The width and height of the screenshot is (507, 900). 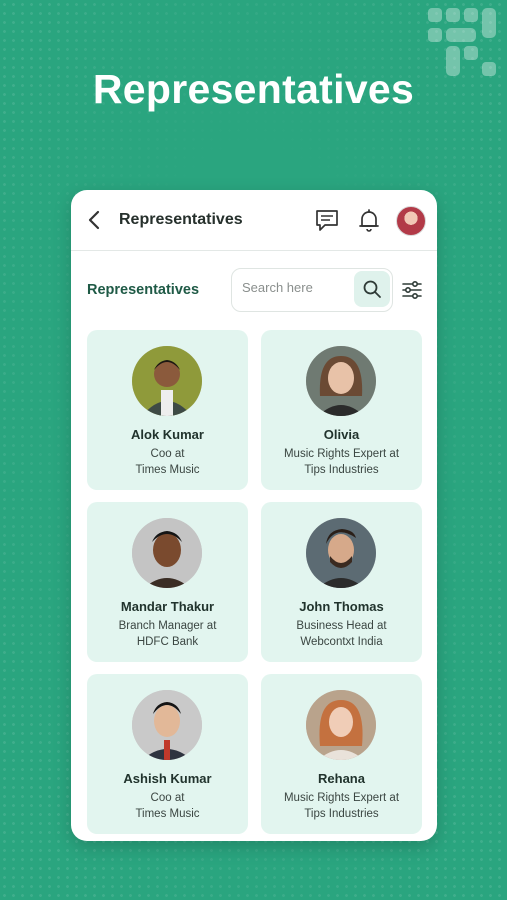 What do you see at coordinates (167, 778) in the screenshot?
I see `representative-name: Ashish Kumar` at bounding box center [167, 778].